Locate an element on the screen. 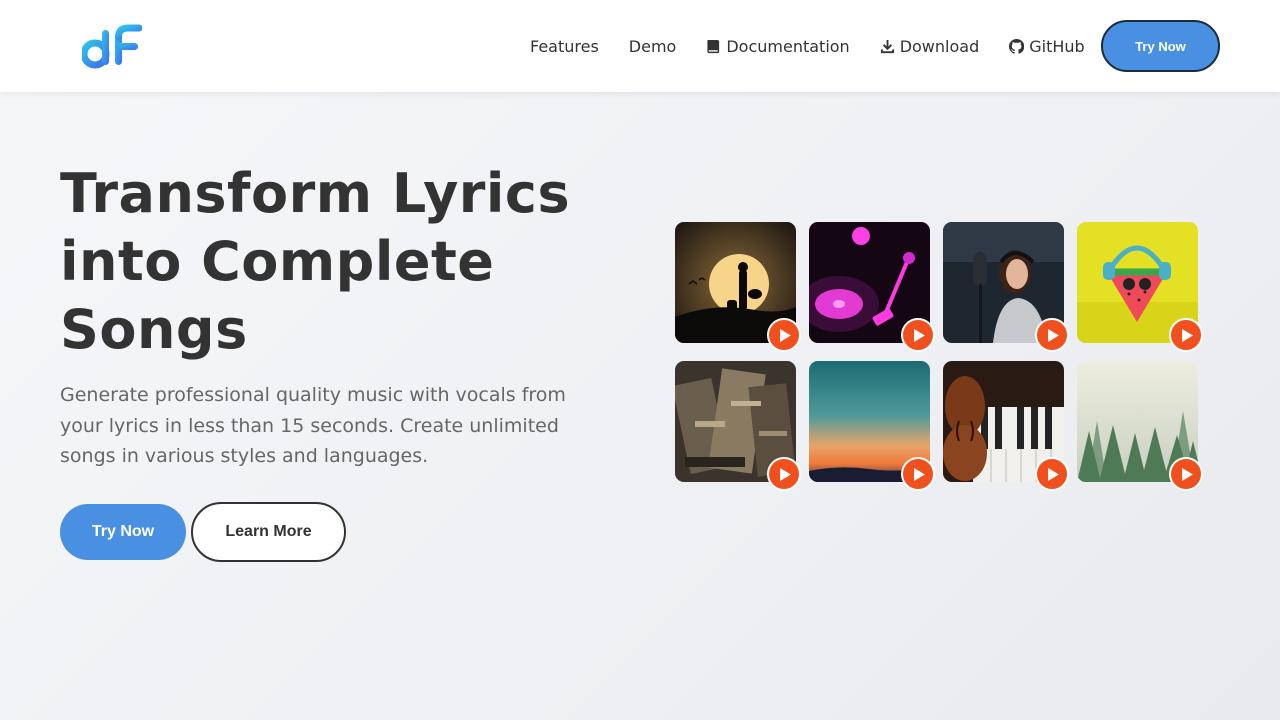 This screenshot has width=1280, height=720. nav-documentation-link: Documentation is located at coordinates (778, 46).